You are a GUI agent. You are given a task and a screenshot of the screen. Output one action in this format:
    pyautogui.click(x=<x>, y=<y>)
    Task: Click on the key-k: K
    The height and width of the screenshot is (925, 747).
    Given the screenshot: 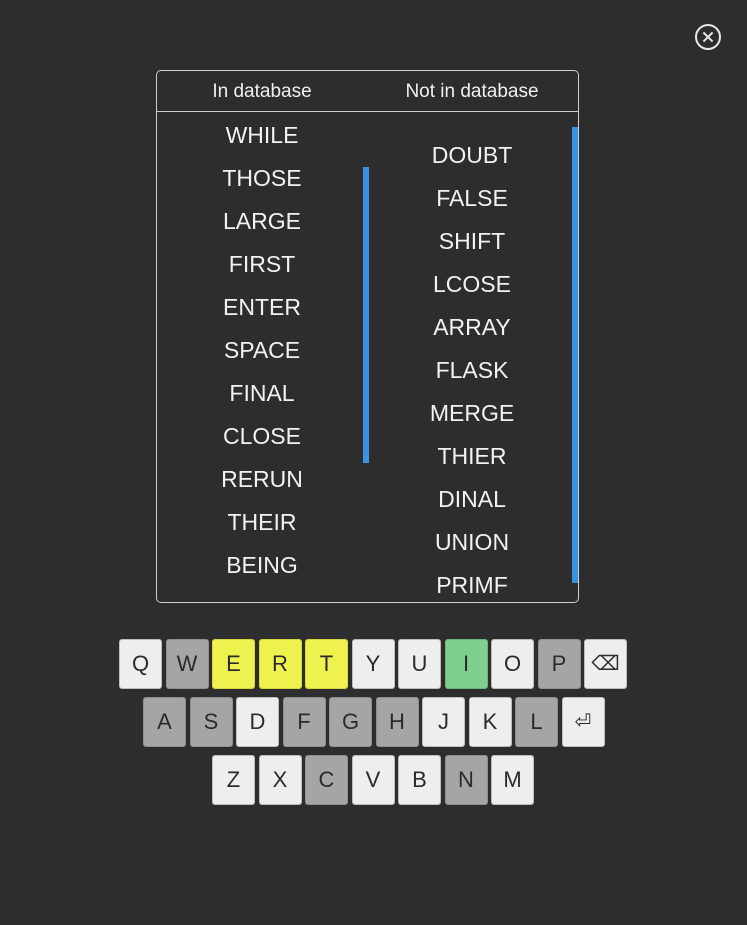 What is the action you would take?
    pyautogui.click(x=490, y=722)
    